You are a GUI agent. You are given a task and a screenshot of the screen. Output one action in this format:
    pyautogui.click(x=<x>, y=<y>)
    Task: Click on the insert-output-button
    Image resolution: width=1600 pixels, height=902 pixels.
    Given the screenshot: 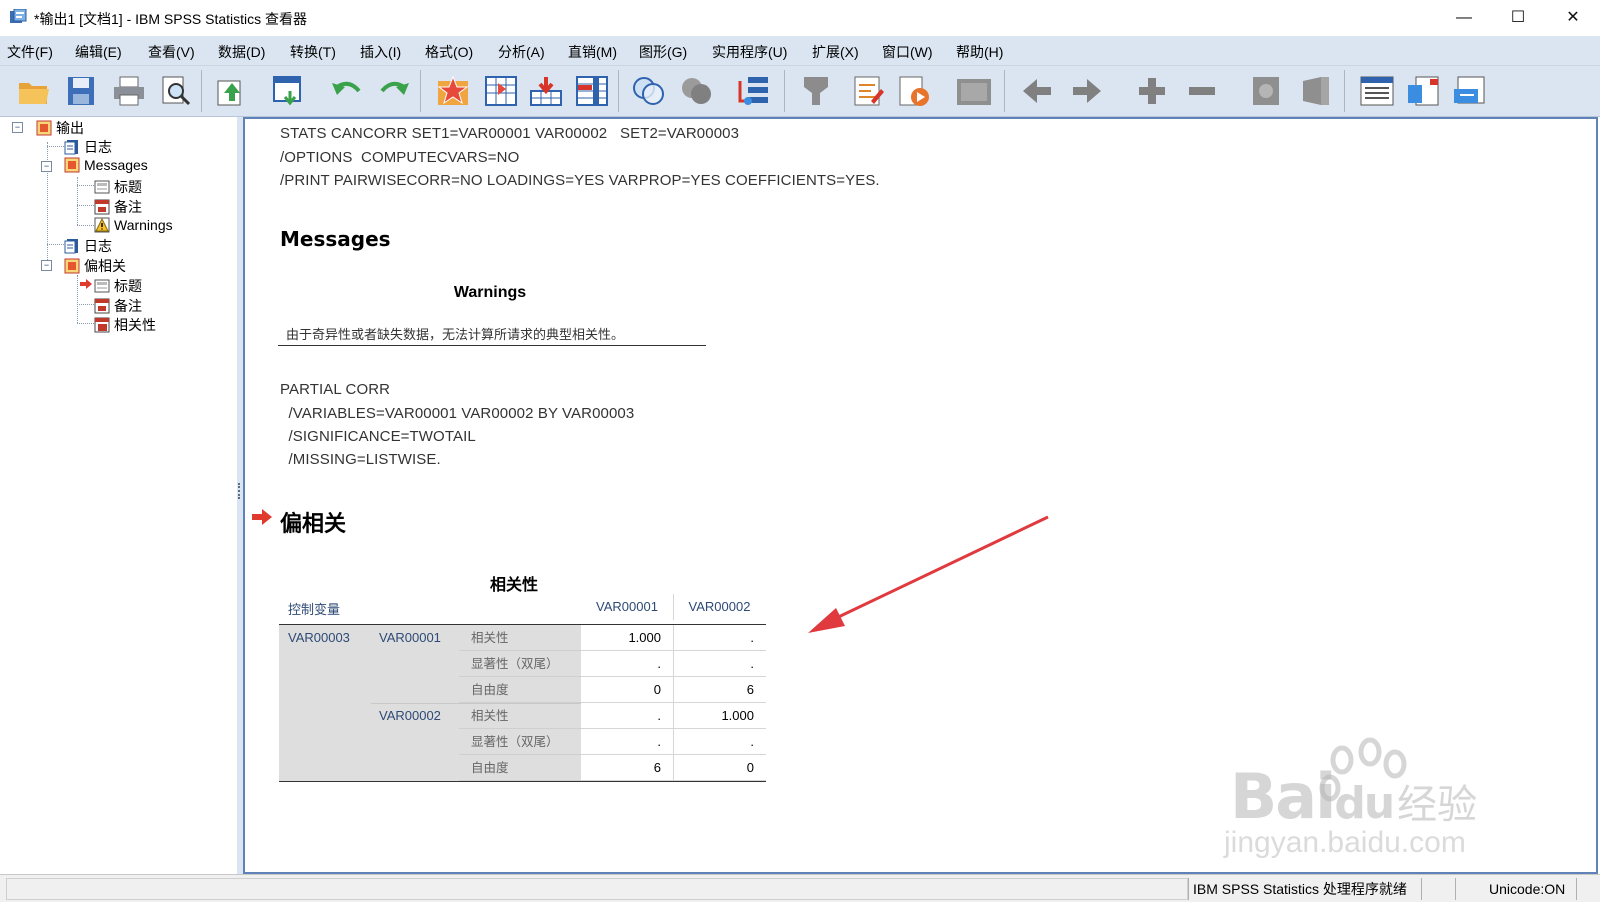 What is the action you would take?
    pyautogui.click(x=1377, y=91)
    